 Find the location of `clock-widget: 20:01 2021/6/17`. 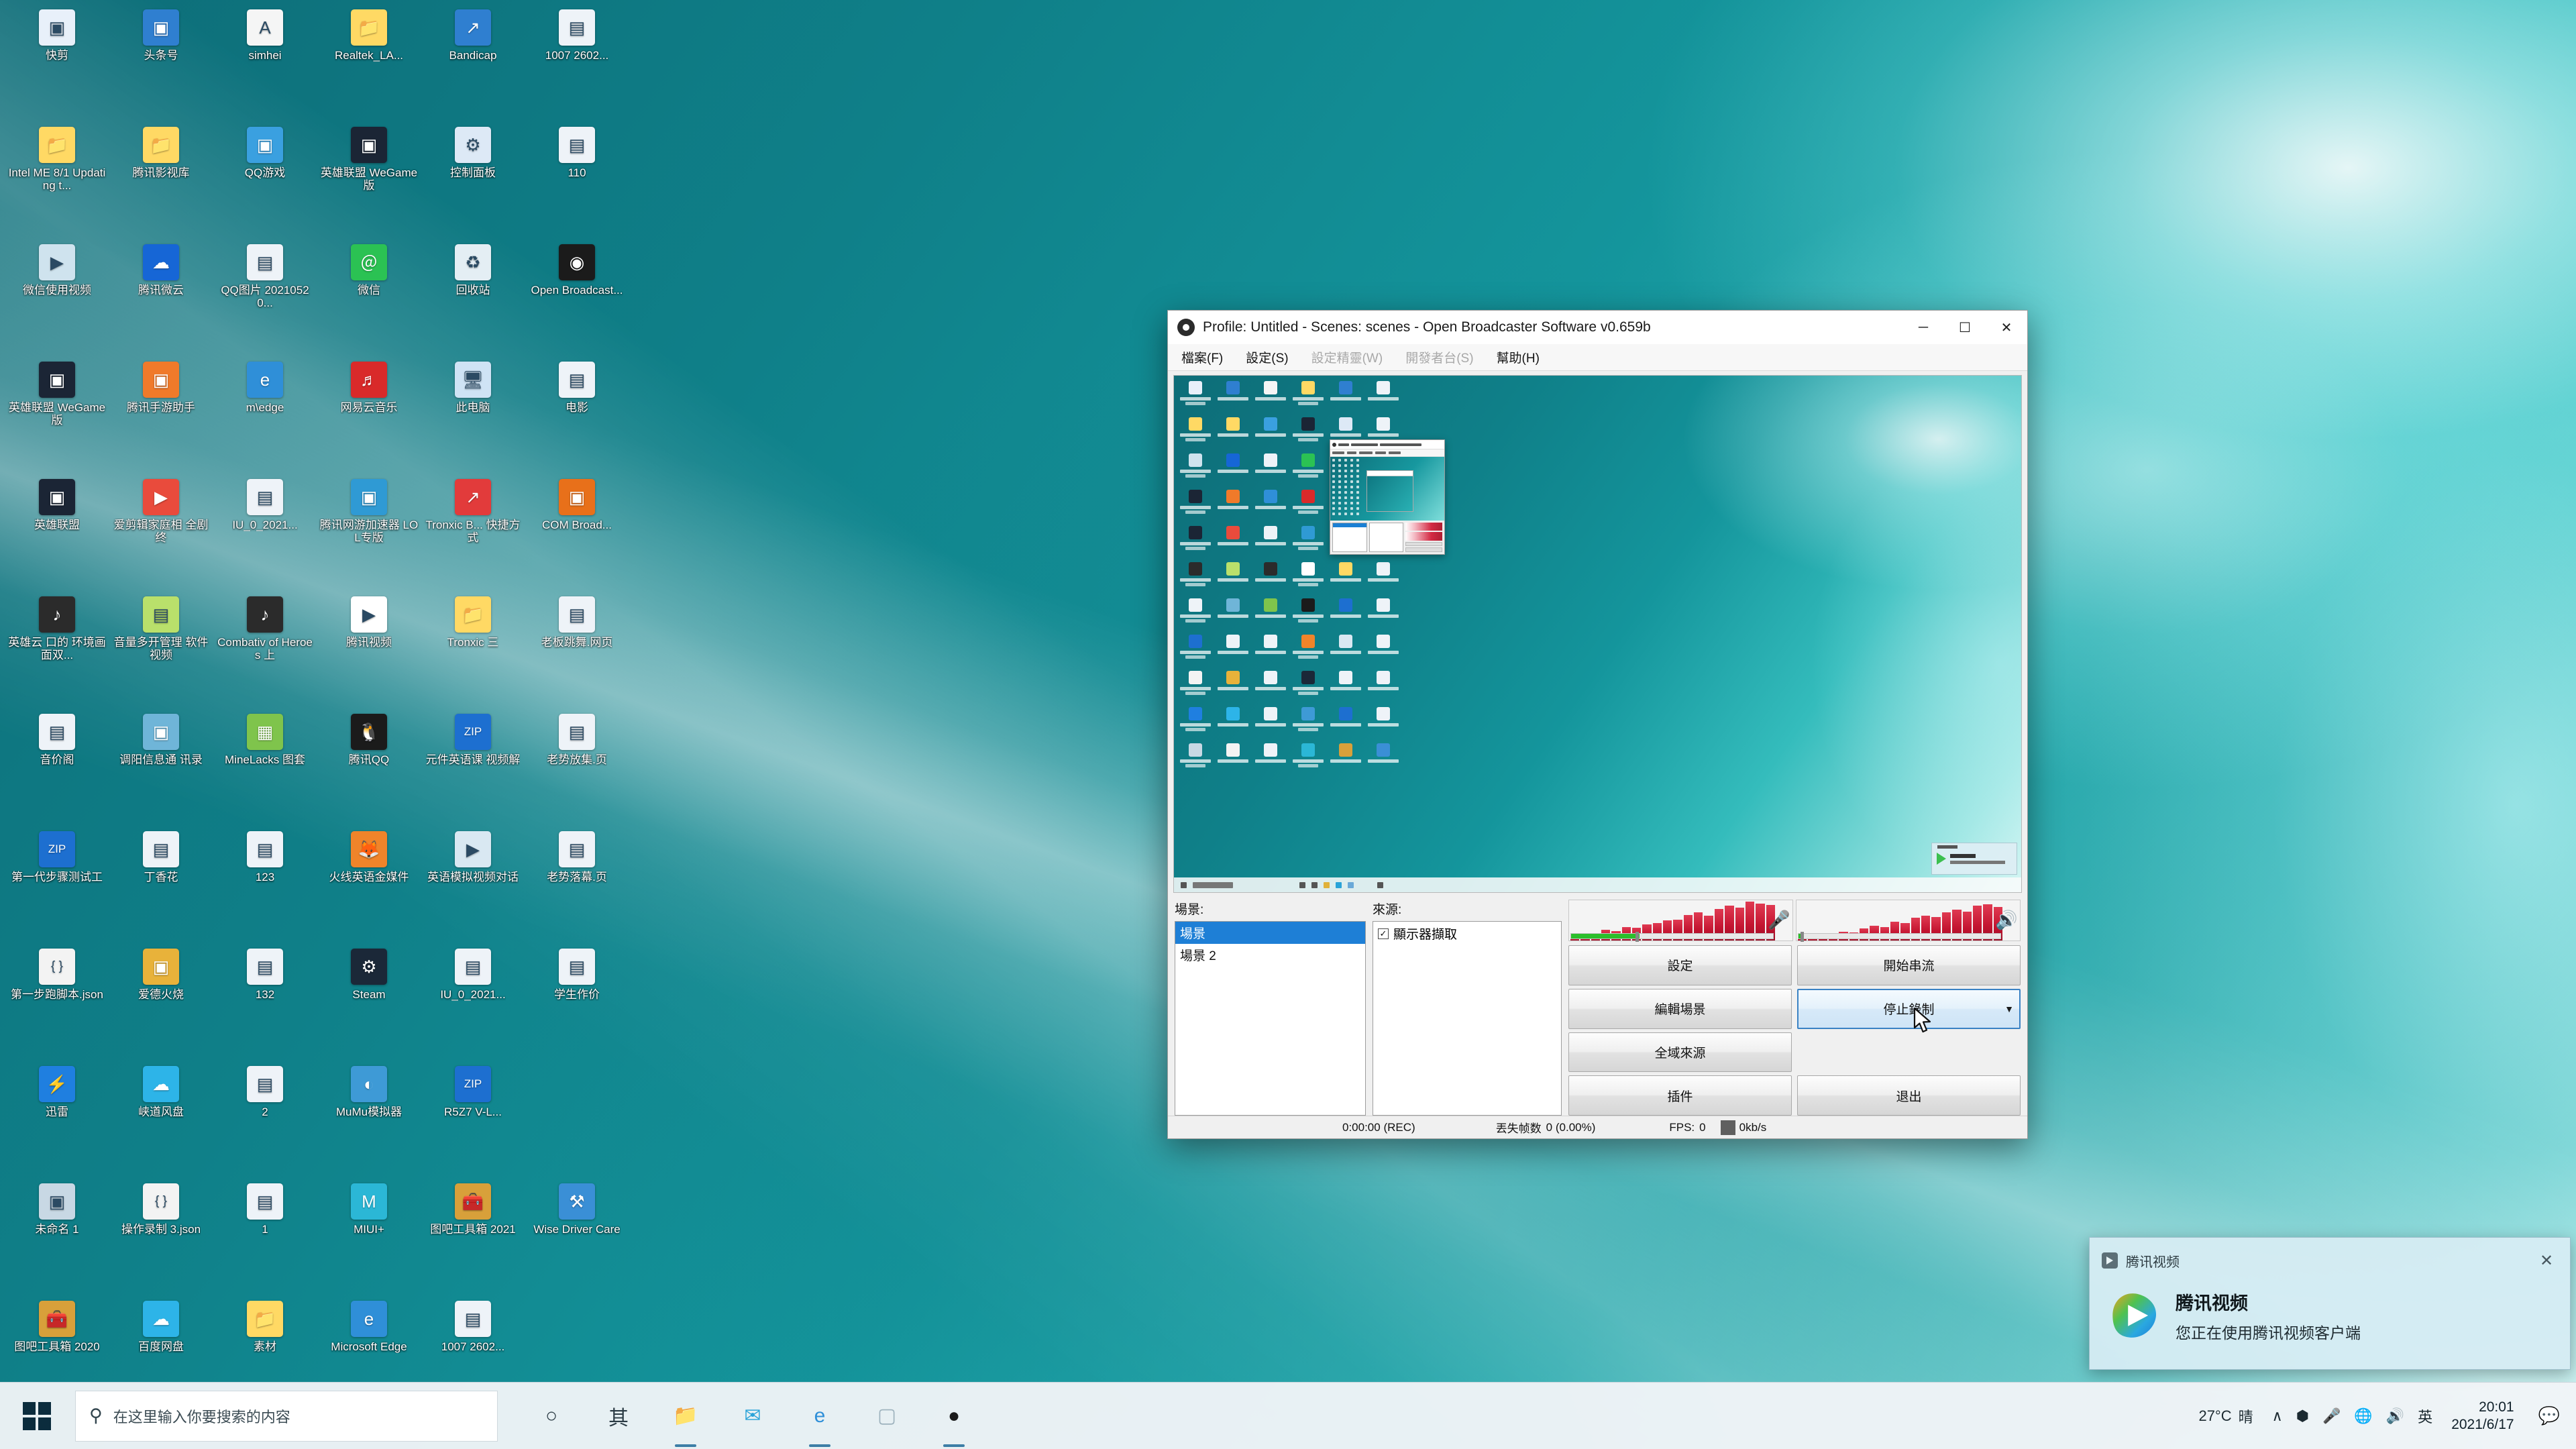

clock-widget: 20:01 2021/6/17 is located at coordinates (2482, 1416).